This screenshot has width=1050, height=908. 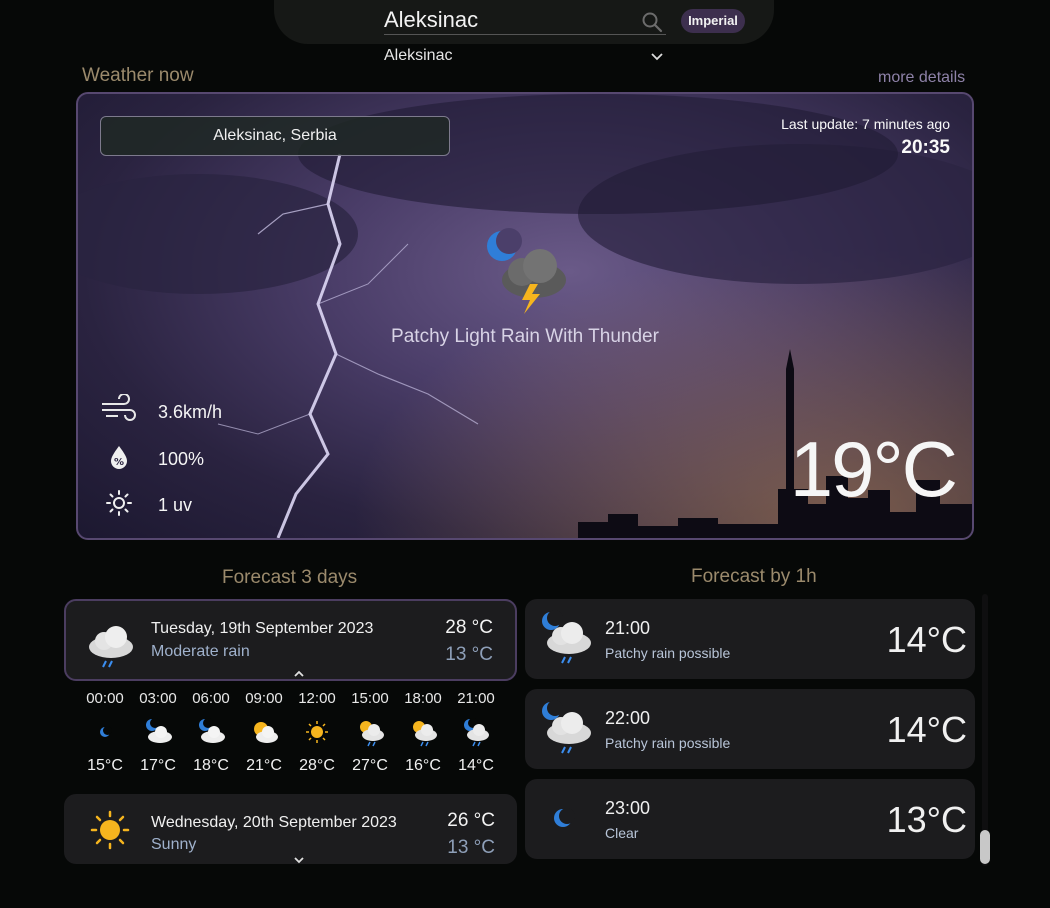 I want to click on hour-slot: 06:00 18°C, so click(x=211, y=732).